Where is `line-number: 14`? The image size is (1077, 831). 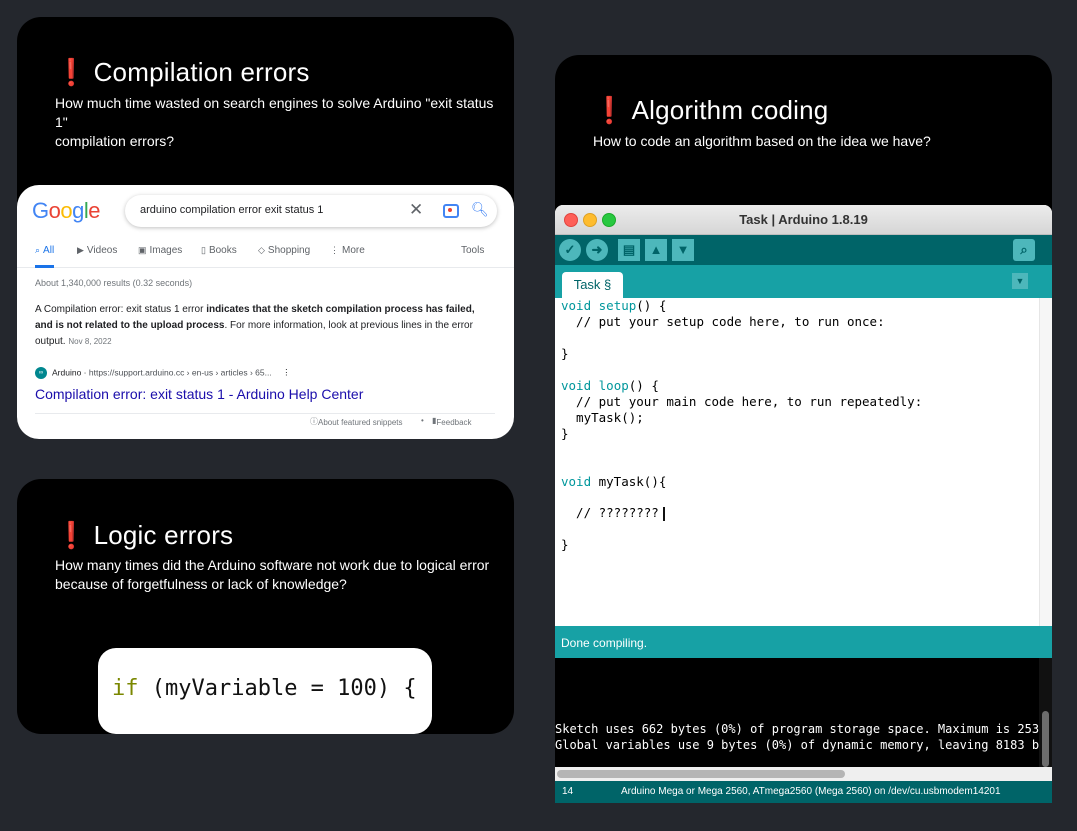
line-number: 14 is located at coordinates (568, 791).